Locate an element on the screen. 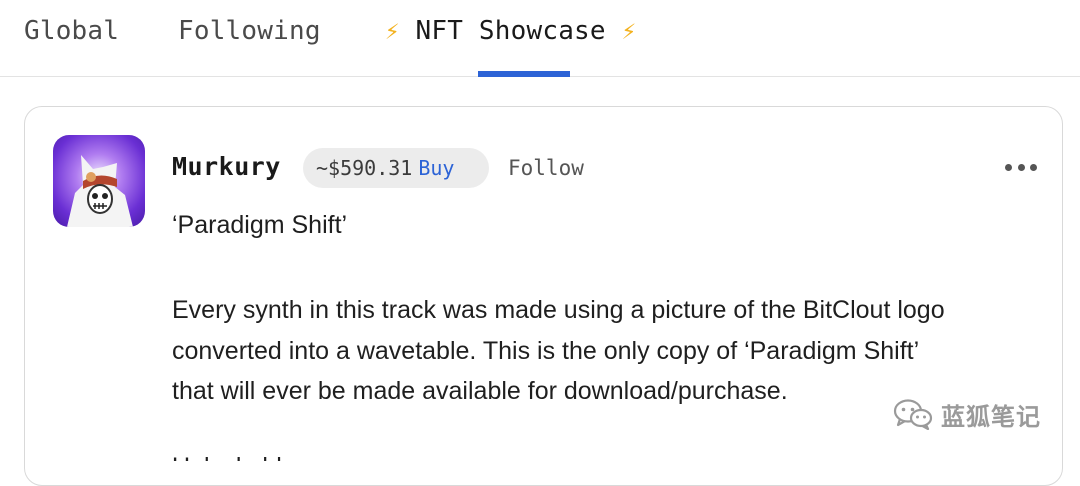 Image resolution: width=1080 pixels, height=486 pixels. tab-nft-showcase: ⚡ NFT Showcase ⚡ is located at coordinates (510, 31).